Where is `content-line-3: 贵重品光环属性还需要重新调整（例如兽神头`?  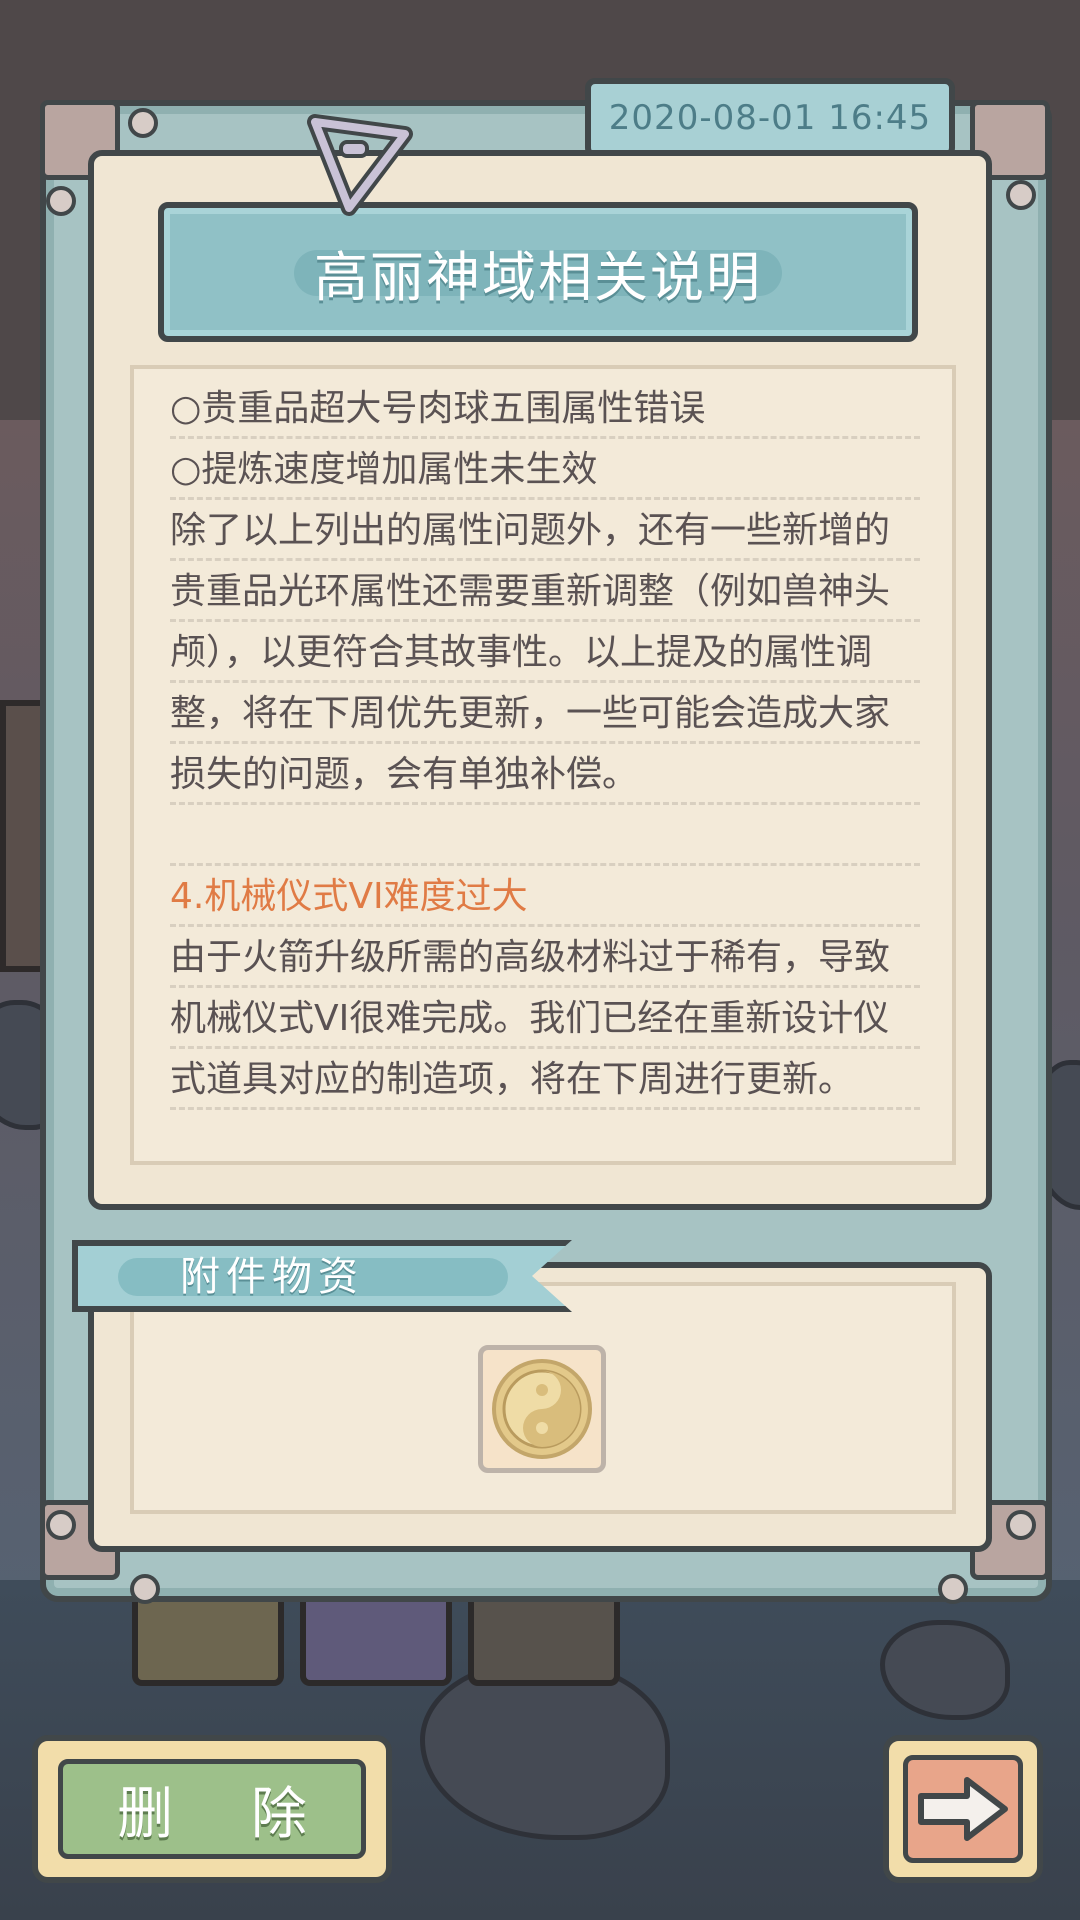
content-line-3: 贵重品光环属性还需要重新调整（例如兽神头 is located at coordinates (545, 591).